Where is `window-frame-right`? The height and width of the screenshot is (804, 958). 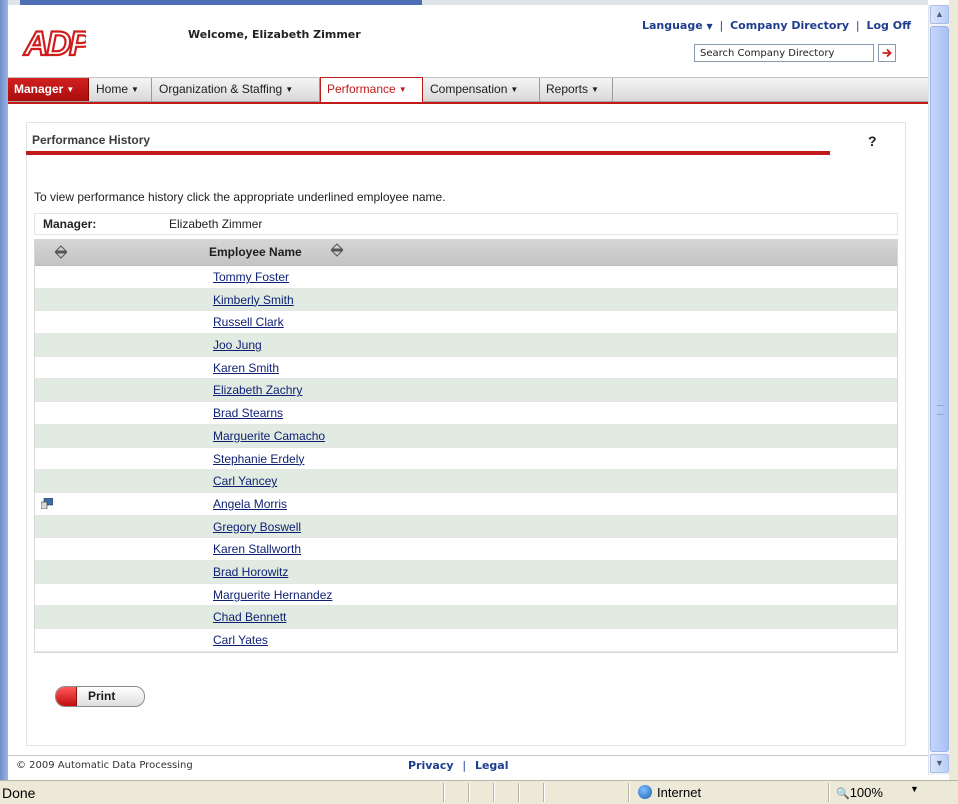
window-frame-right is located at coordinates (953, 401).